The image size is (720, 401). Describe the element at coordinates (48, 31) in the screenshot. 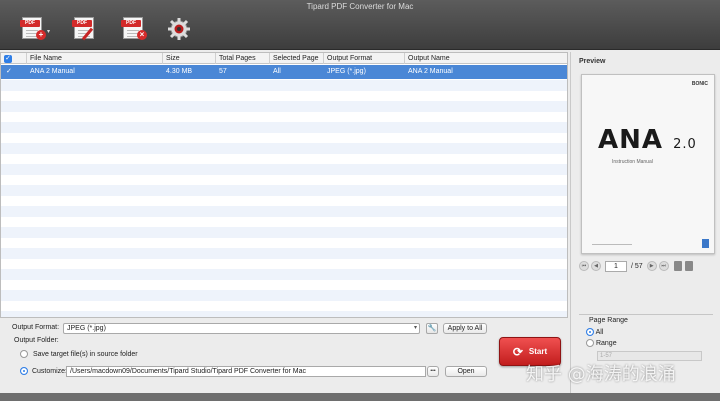

I see `add-dropdown-icon: ▾` at that location.